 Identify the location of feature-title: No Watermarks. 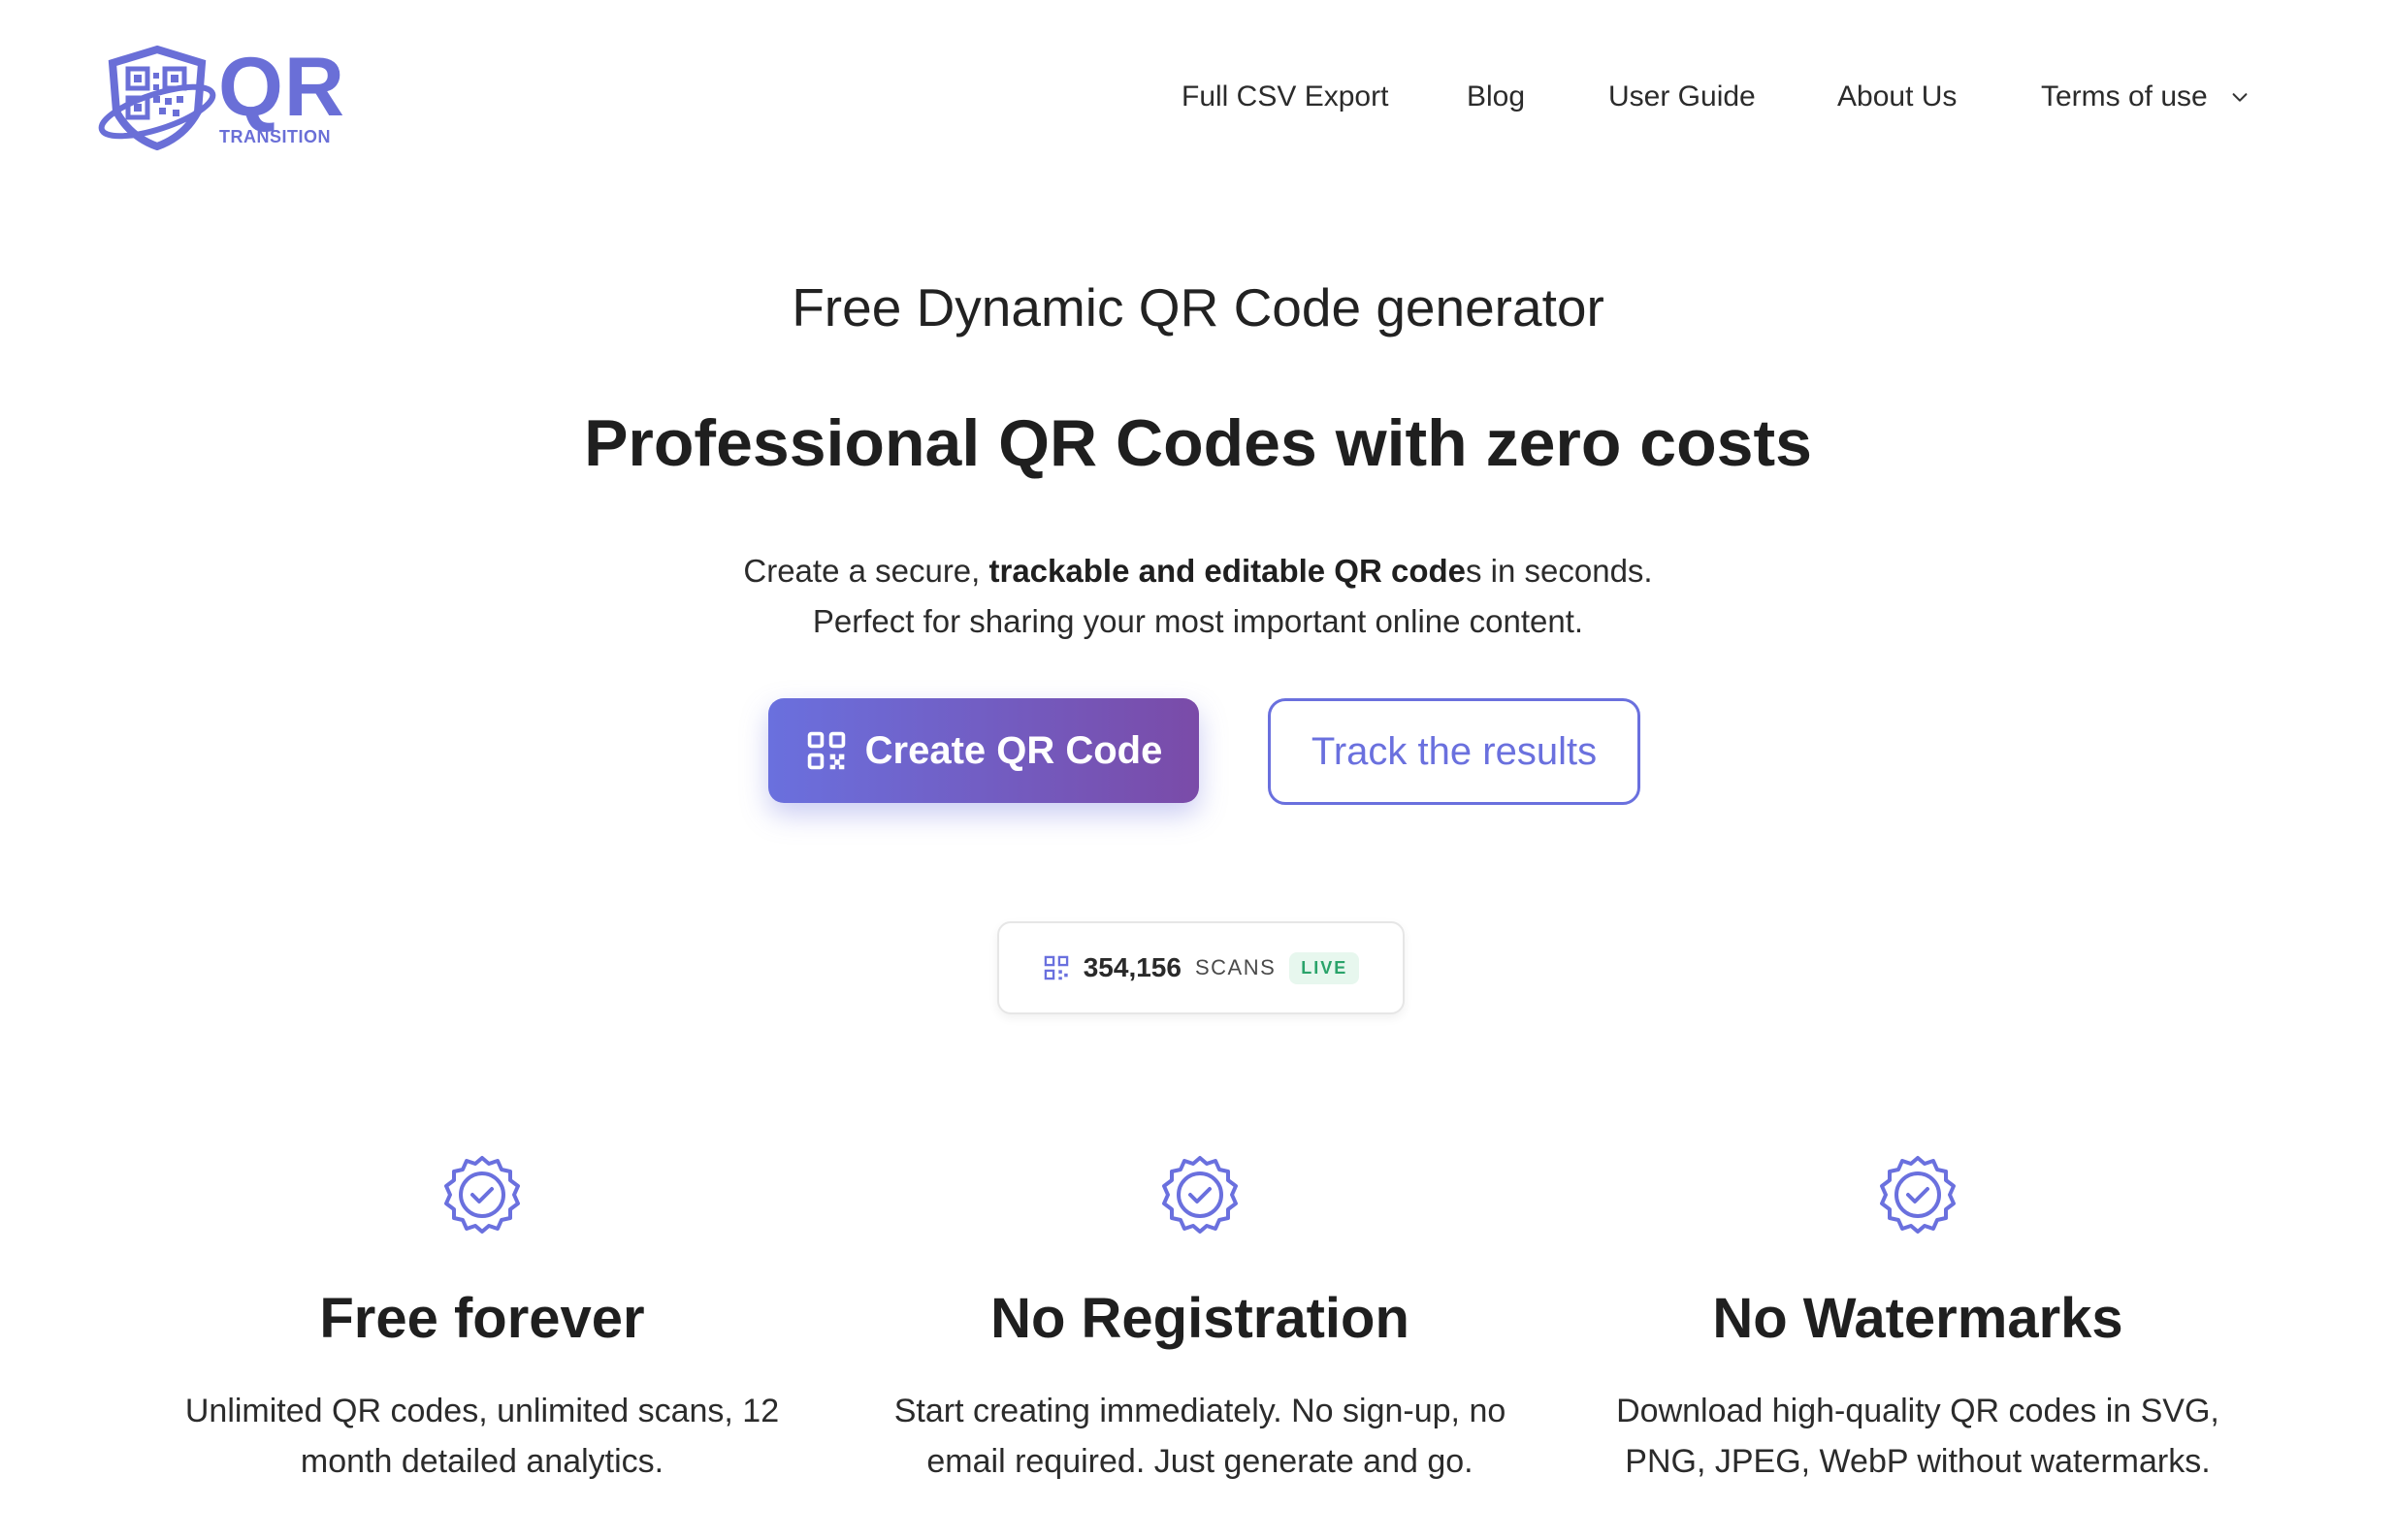
(1918, 1318).